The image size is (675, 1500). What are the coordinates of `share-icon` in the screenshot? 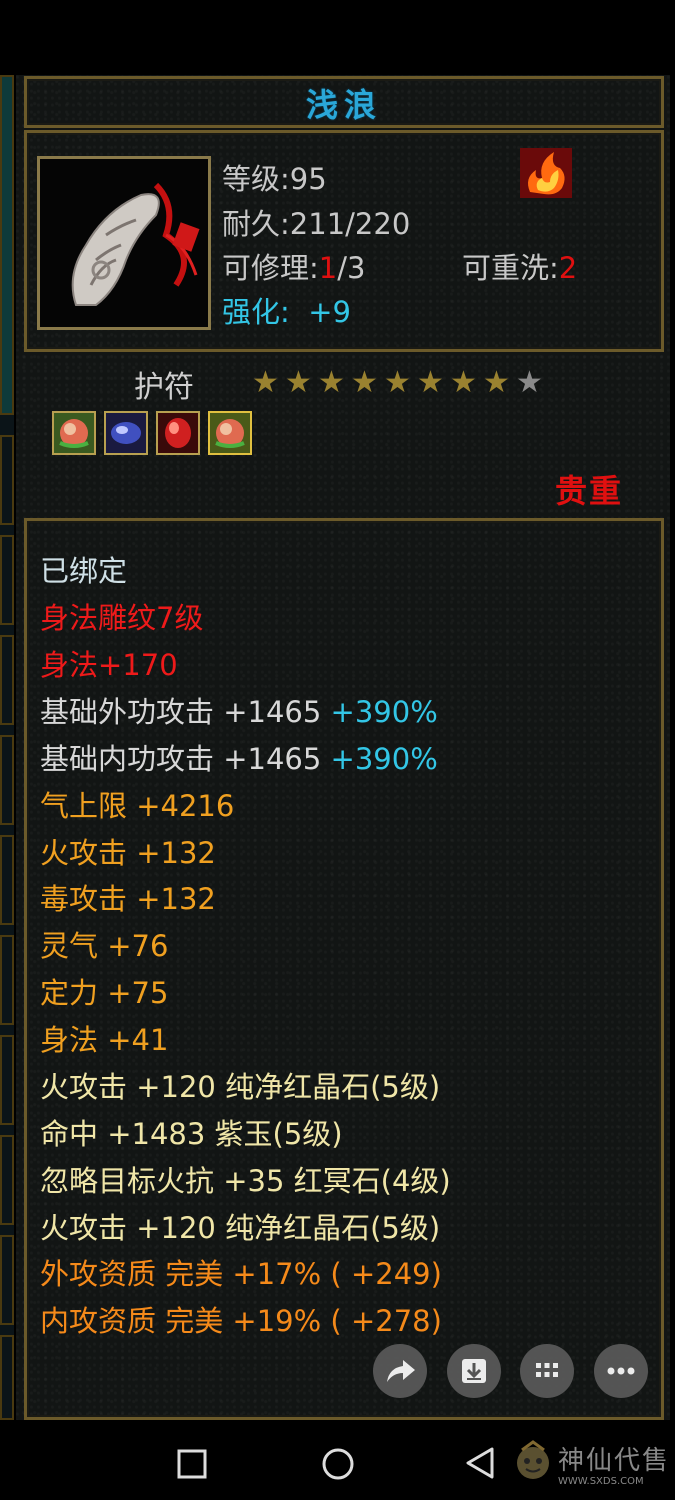 It's located at (401, 1371).